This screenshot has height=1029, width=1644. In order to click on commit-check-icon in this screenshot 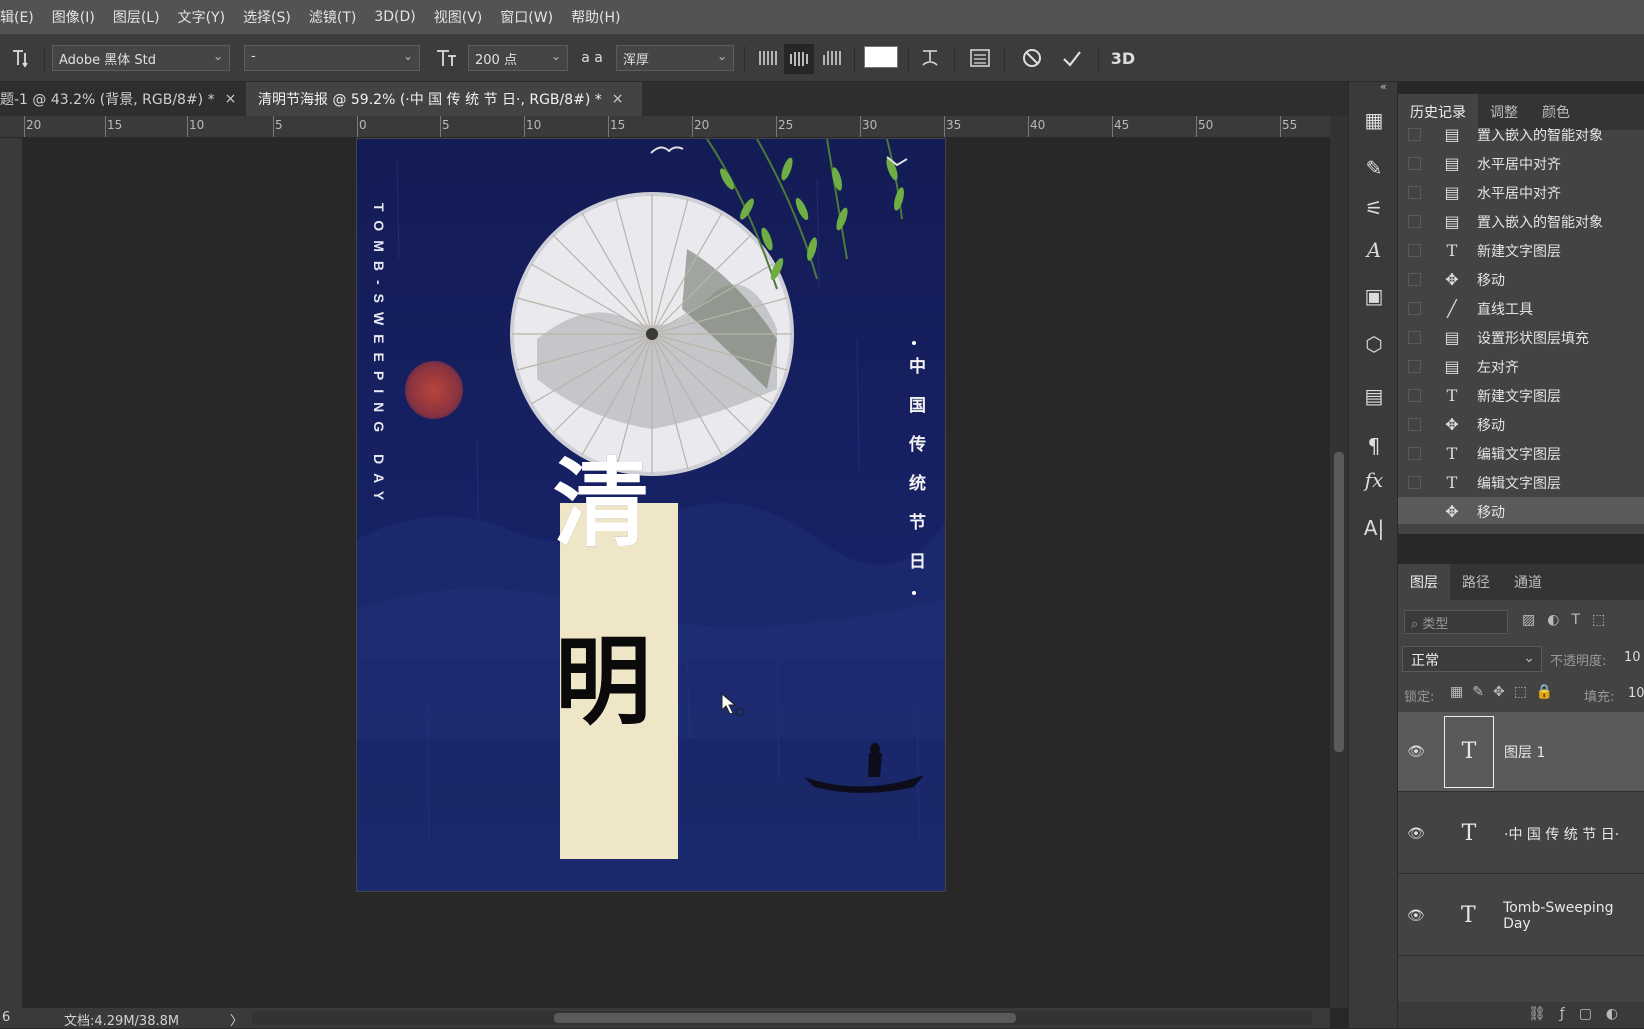, I will do `click(1072, 58)`.